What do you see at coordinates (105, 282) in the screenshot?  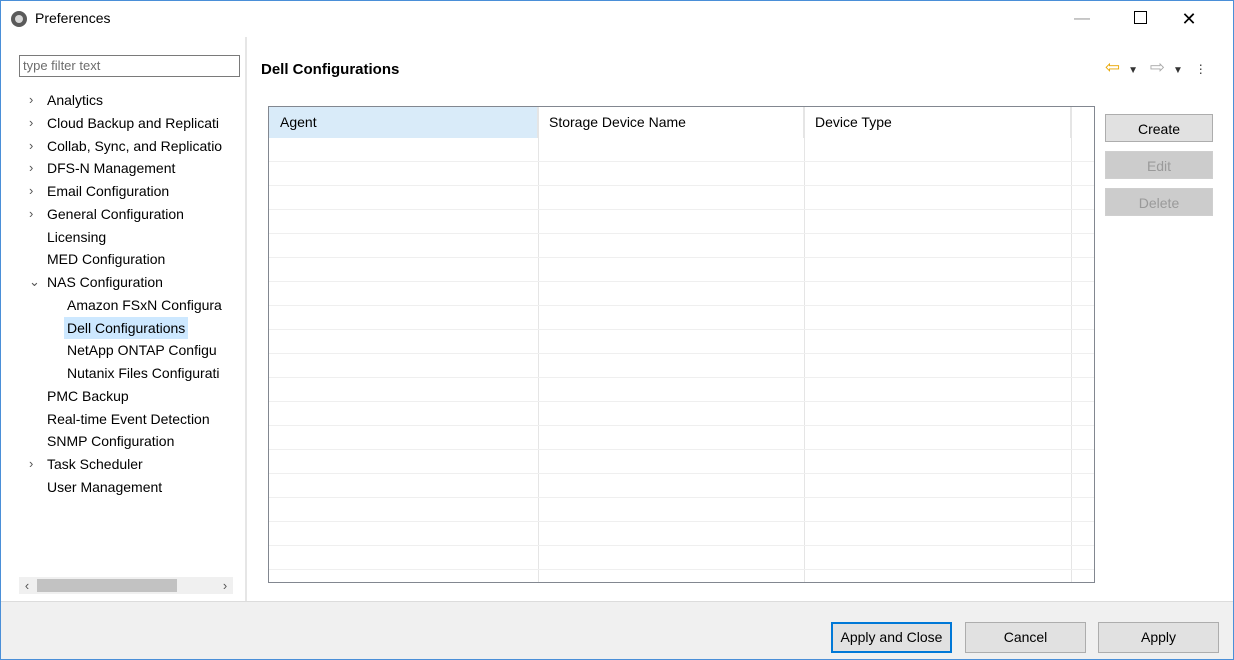 I see `tree-item-label: NAS Configuration` at bounding box center [105, 282].